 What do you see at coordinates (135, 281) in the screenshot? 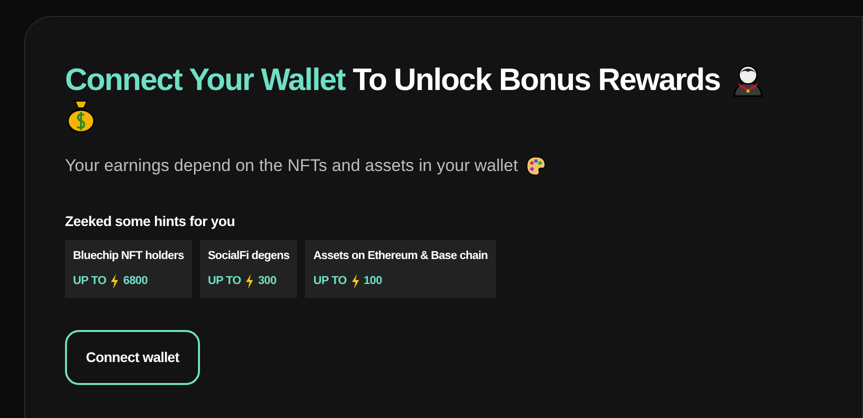
I see `hint-amount: 6800` at bounding box center [135, 281].